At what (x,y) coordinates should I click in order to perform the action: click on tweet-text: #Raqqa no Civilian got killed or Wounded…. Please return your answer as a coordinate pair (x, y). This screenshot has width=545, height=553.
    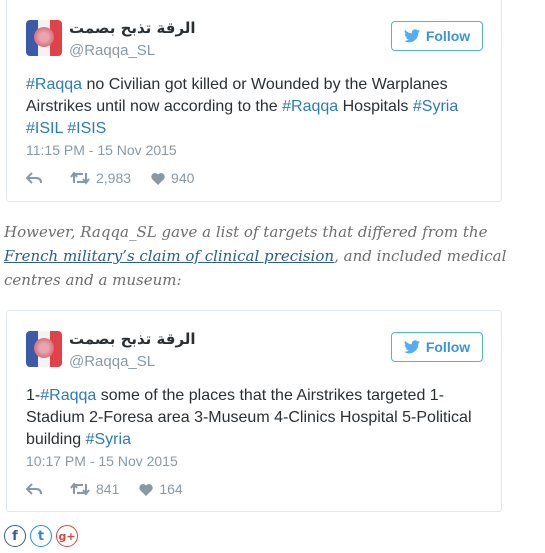
    Looking at the image, I should click on (256, 107).